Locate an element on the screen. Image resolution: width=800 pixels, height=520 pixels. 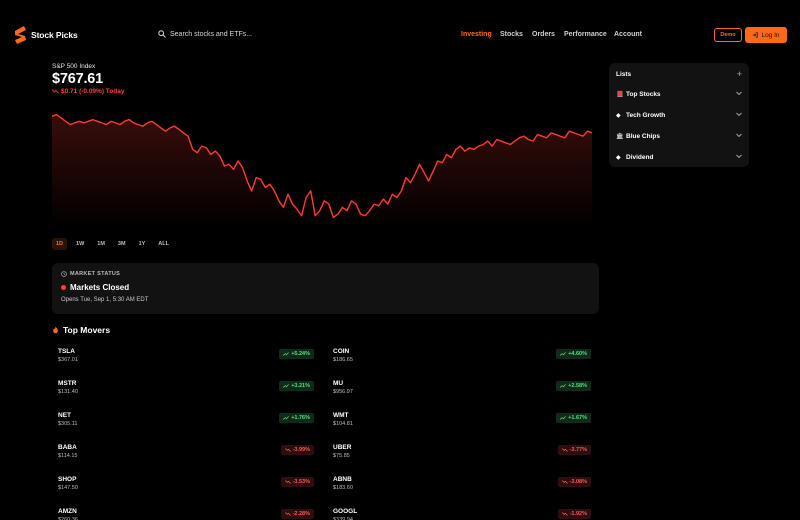
mover-change-badge: +4.60% is located at coordinates (573, 354).